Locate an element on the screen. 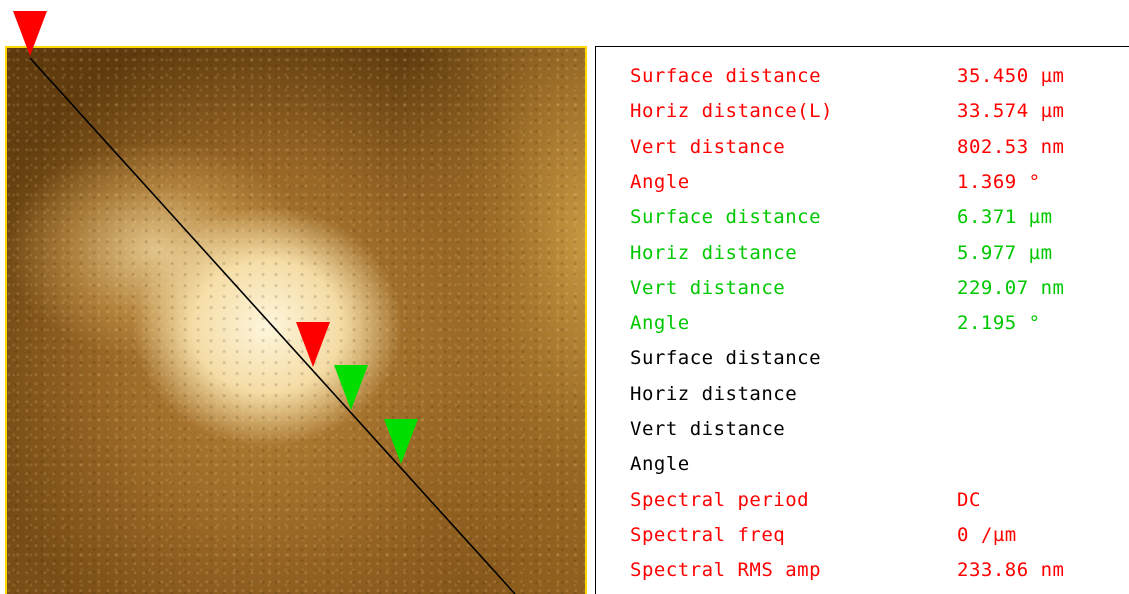  measurement-row: Horiz distance(L) 33.574 µm is located at coordinates (847, 111).